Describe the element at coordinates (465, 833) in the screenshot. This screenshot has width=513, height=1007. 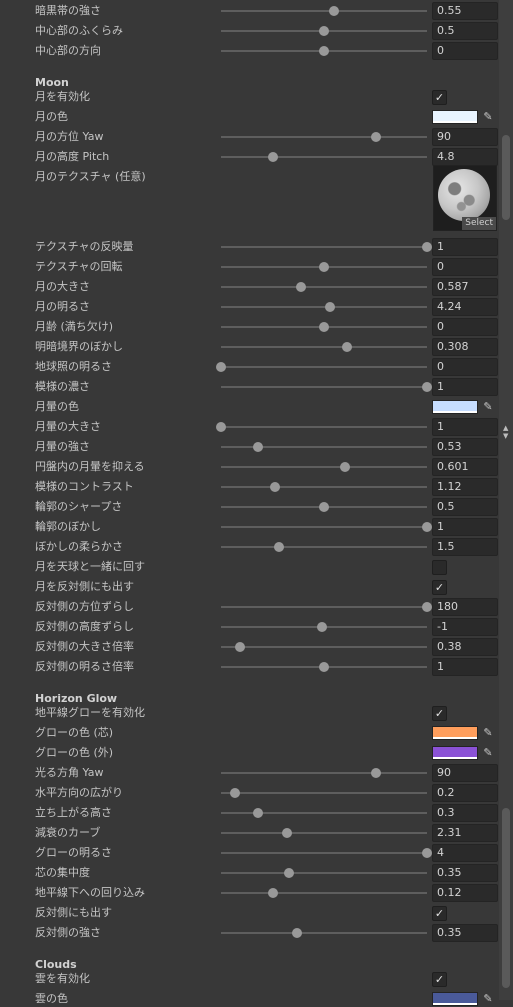
I see `value-field: 2.31` at that location.